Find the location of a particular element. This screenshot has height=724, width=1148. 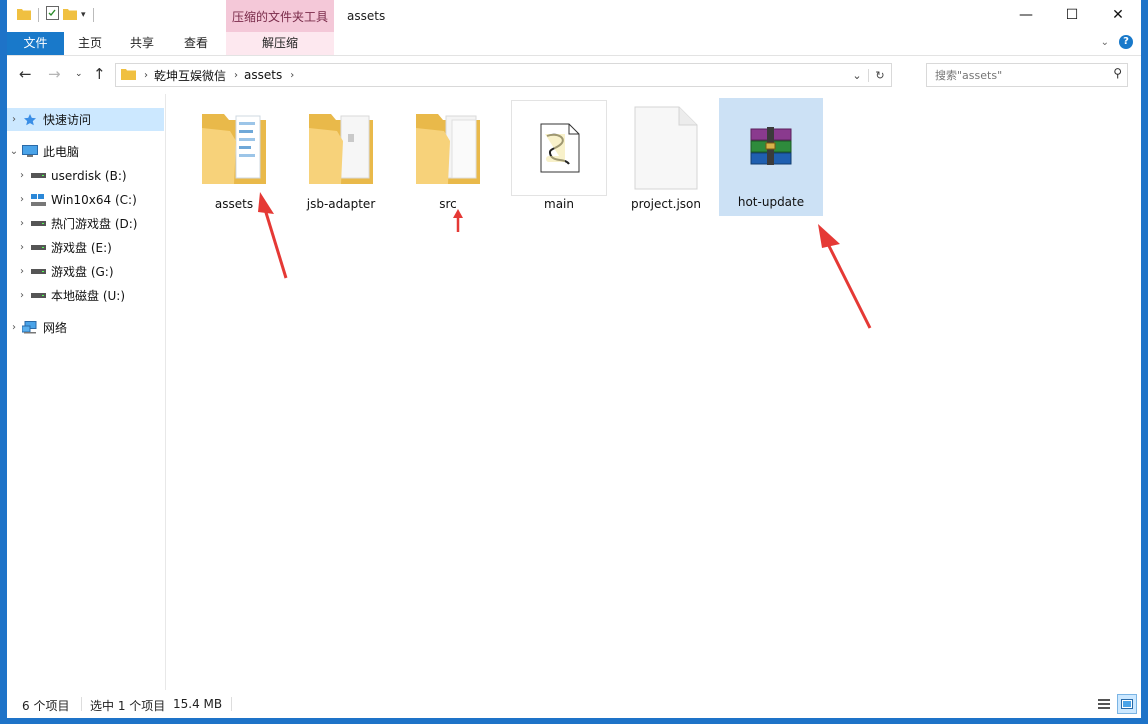

search-box: ⚲ is located at coordinates (1027, 75).